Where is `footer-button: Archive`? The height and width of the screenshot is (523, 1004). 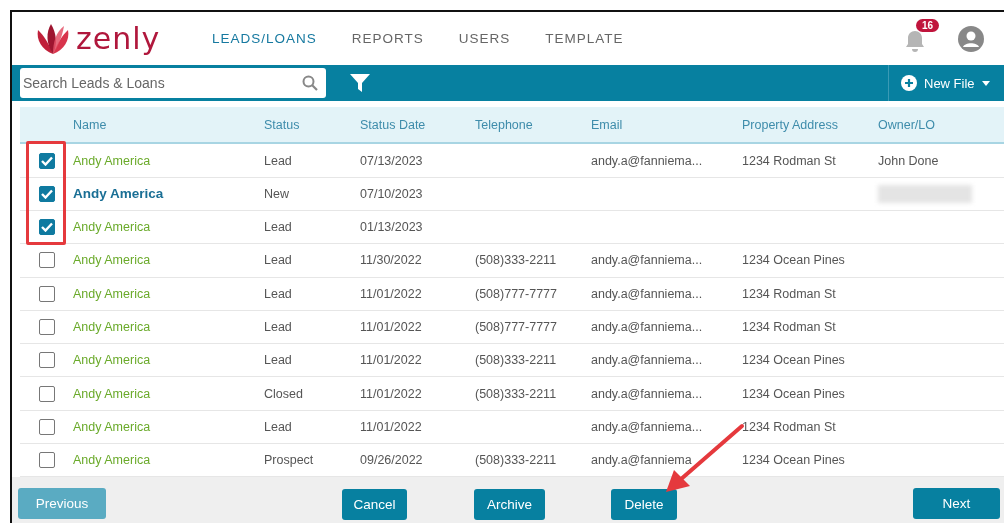
footer-button: Archive is located at coordinates (509, 505).